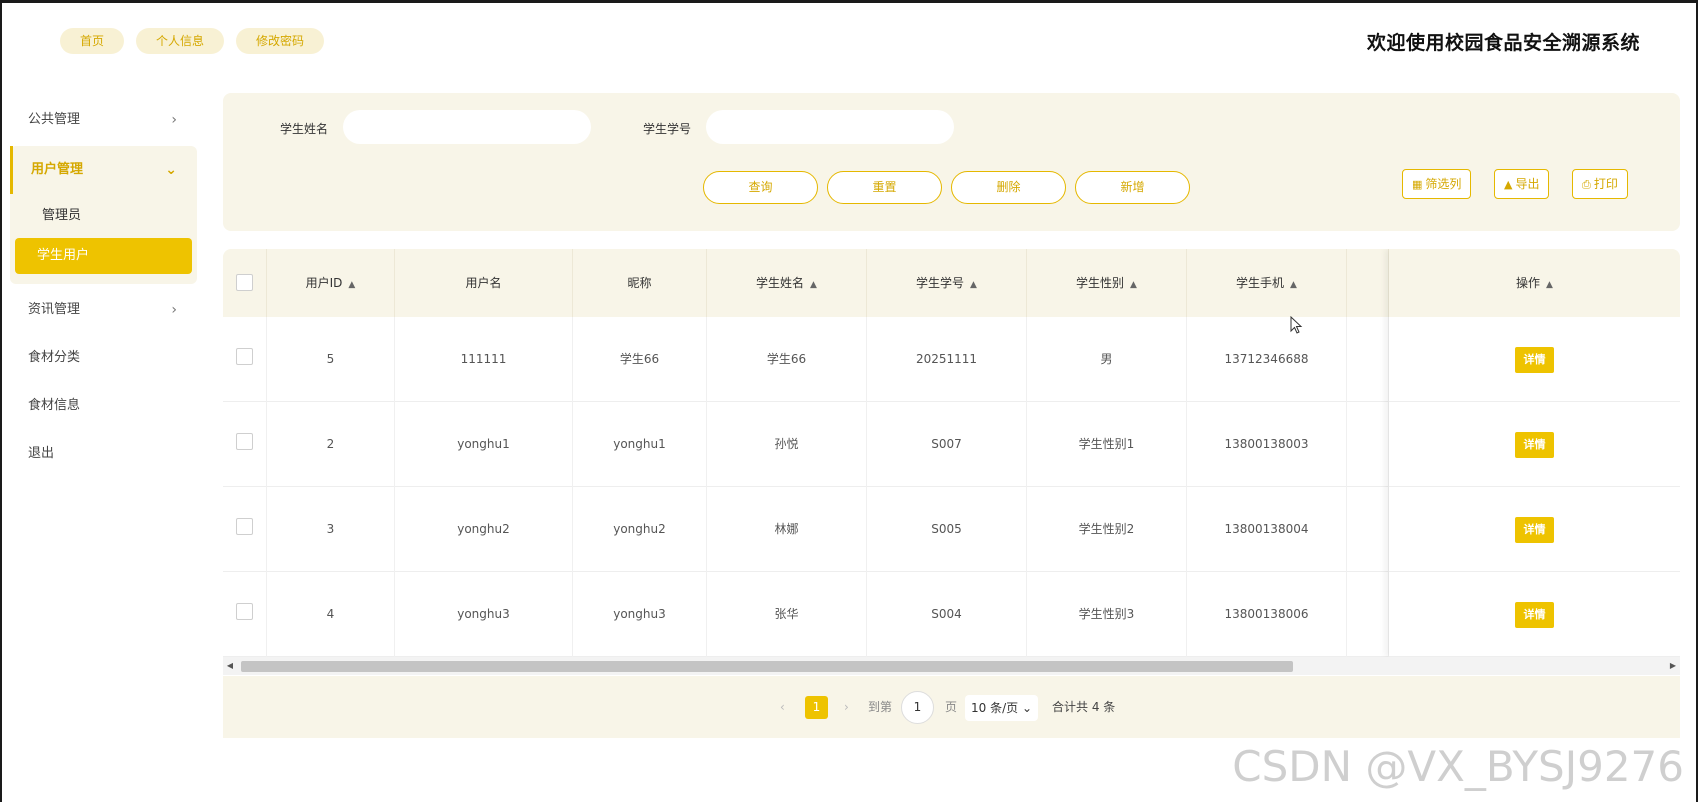 Image resolution: width=1698 pixels, height=802 pixels. What do you see at coordinates (103, 358) in the screenshot?
I see `sidebar-item-food-category: 食材分类` at bounding box center [103, 358].